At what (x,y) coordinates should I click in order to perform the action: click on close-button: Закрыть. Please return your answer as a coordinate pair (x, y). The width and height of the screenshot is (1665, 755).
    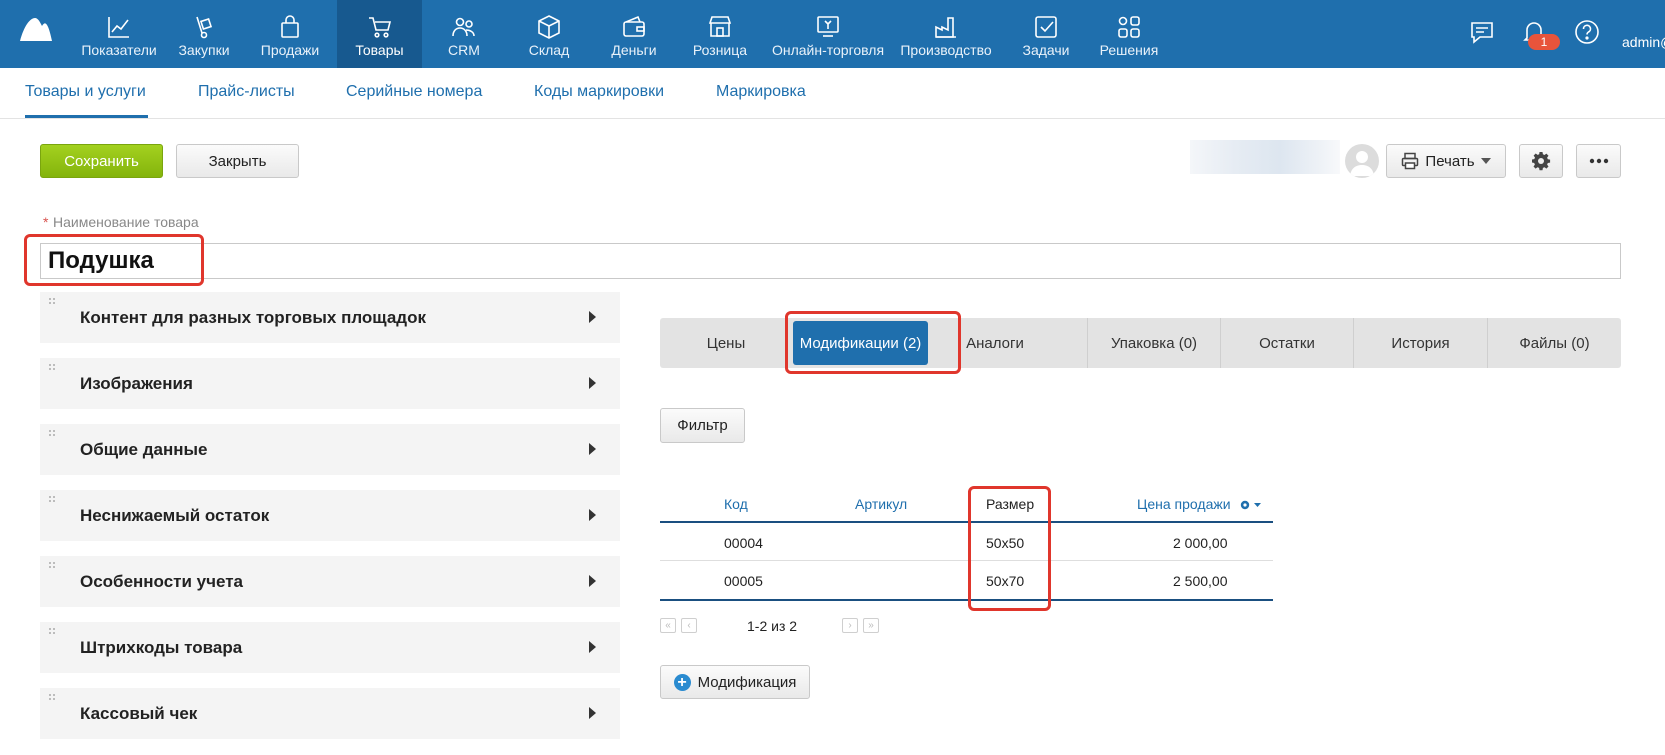
    Looking at the image, I should click on (237, 161).